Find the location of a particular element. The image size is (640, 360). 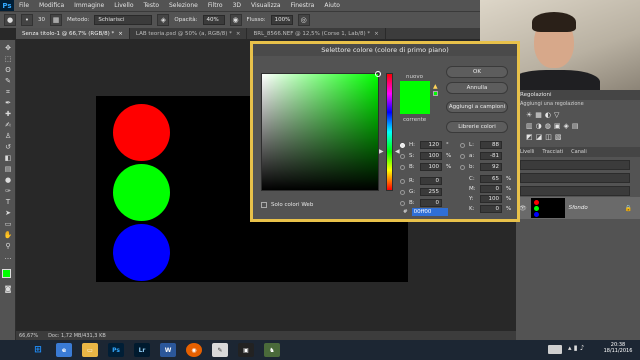

hand-tool-icon: ✋ is located at coordinates (8, 235).